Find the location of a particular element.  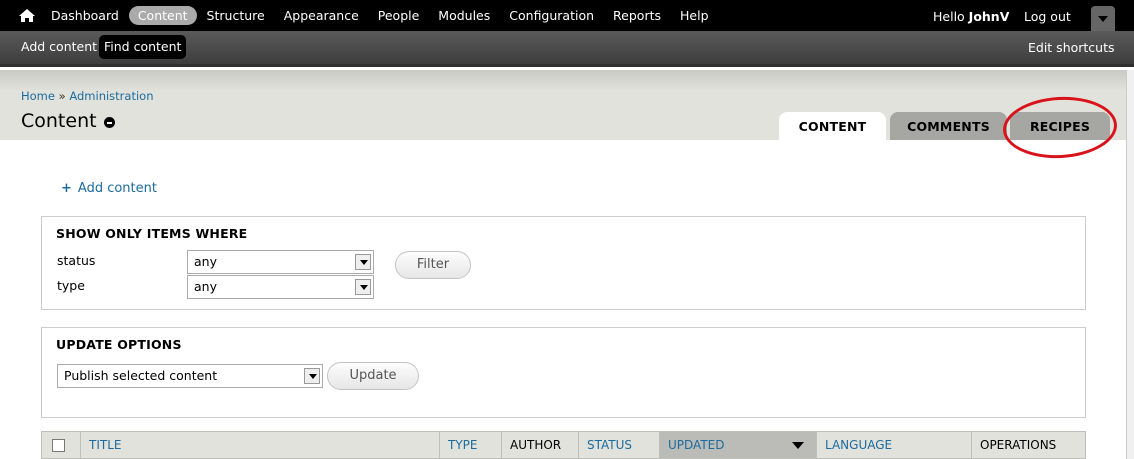

filter-title: SHOW ONLY ITEMS WHERE is located at coordinates (152, 233).